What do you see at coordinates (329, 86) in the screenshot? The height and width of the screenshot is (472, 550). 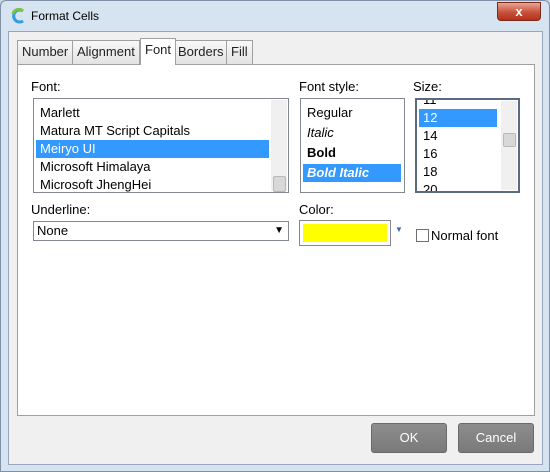 I see `font-style-label: Font style:` at bounding box center [329, 86].